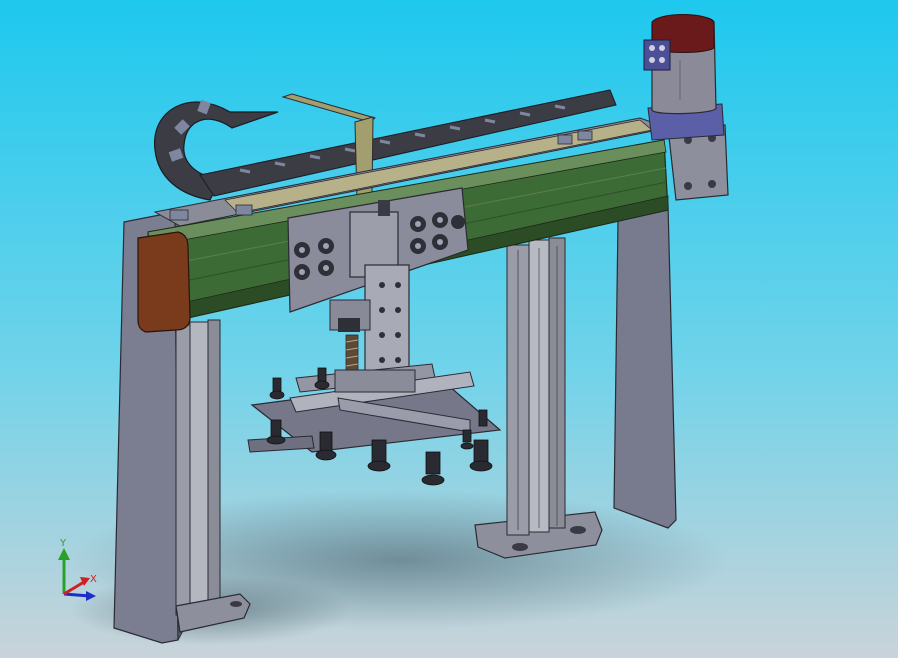  Describe the element at coordinates (467, 439) in the screenshot. I see `suction-cup` at that location.